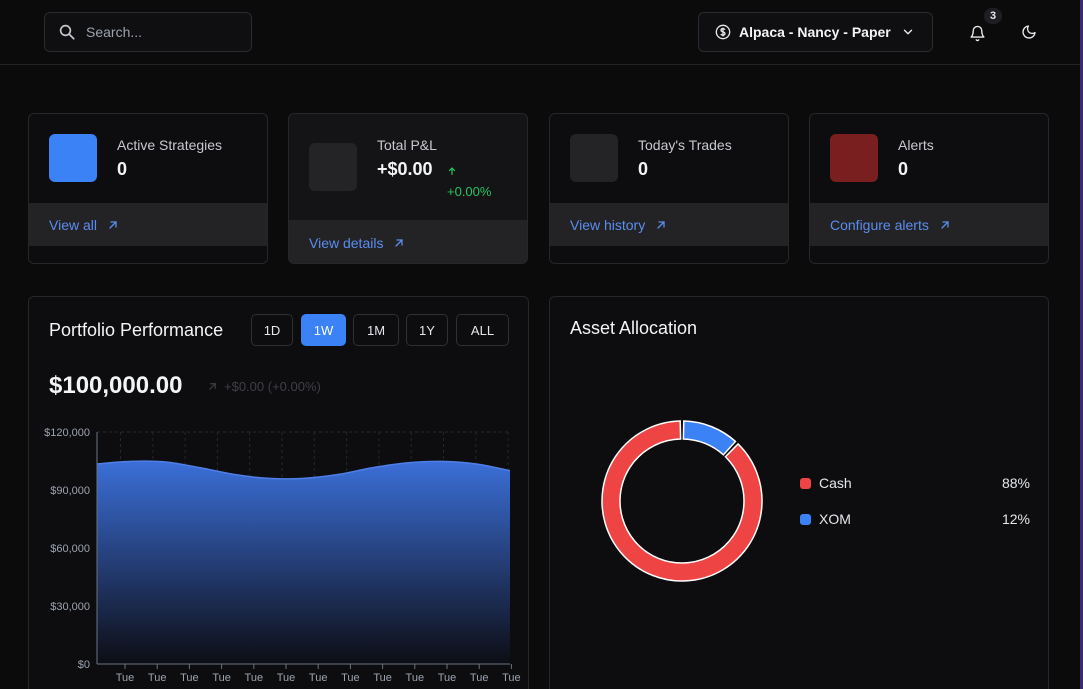 The height and width of the screenshot is (689, 1083). What do you see at coordinates (854, 158) in the screenshot?
I see `alerts-tile` at bounding box center [854, 158].